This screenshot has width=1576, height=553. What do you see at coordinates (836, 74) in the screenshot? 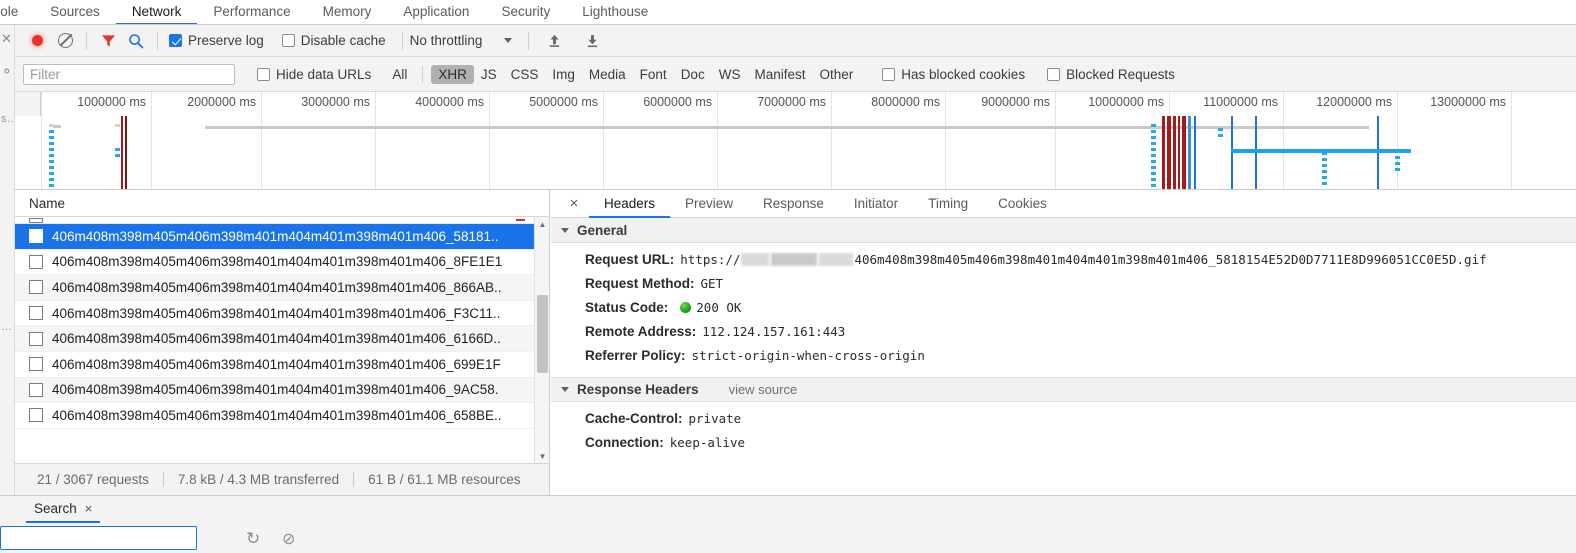
I see `type-filter-other: Other` at bounding box center [836, 74].